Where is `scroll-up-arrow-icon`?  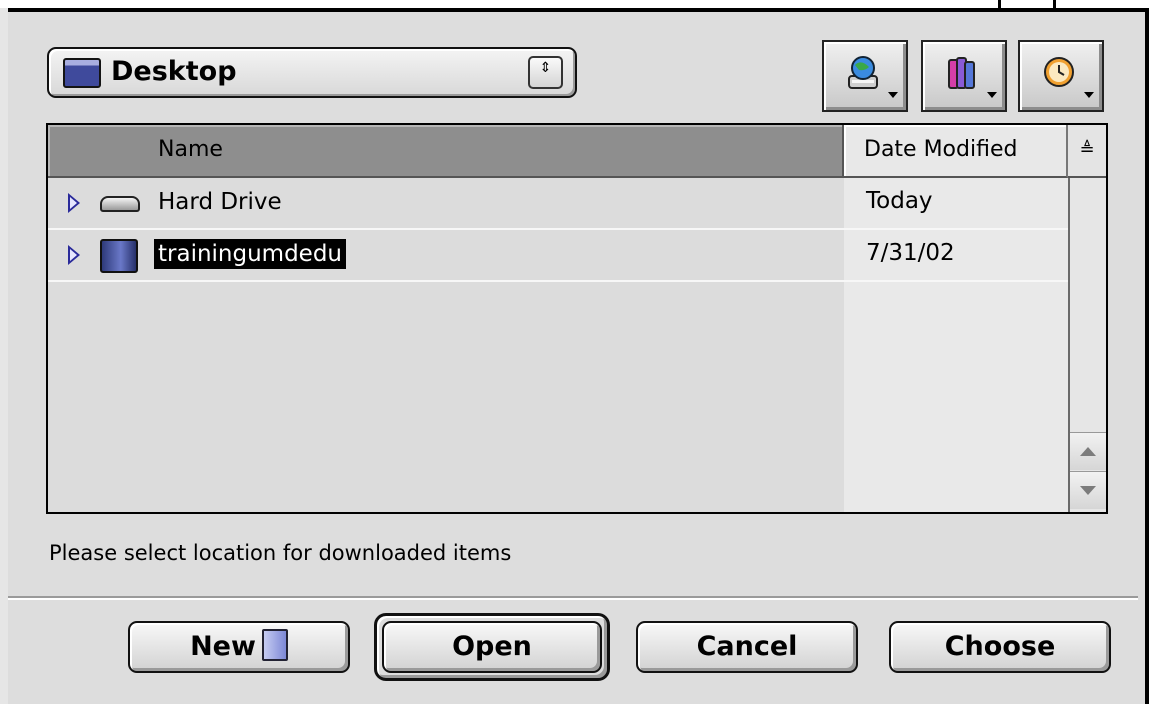
scroll-up-arrow-icon is located at coordinates (1088, 451).